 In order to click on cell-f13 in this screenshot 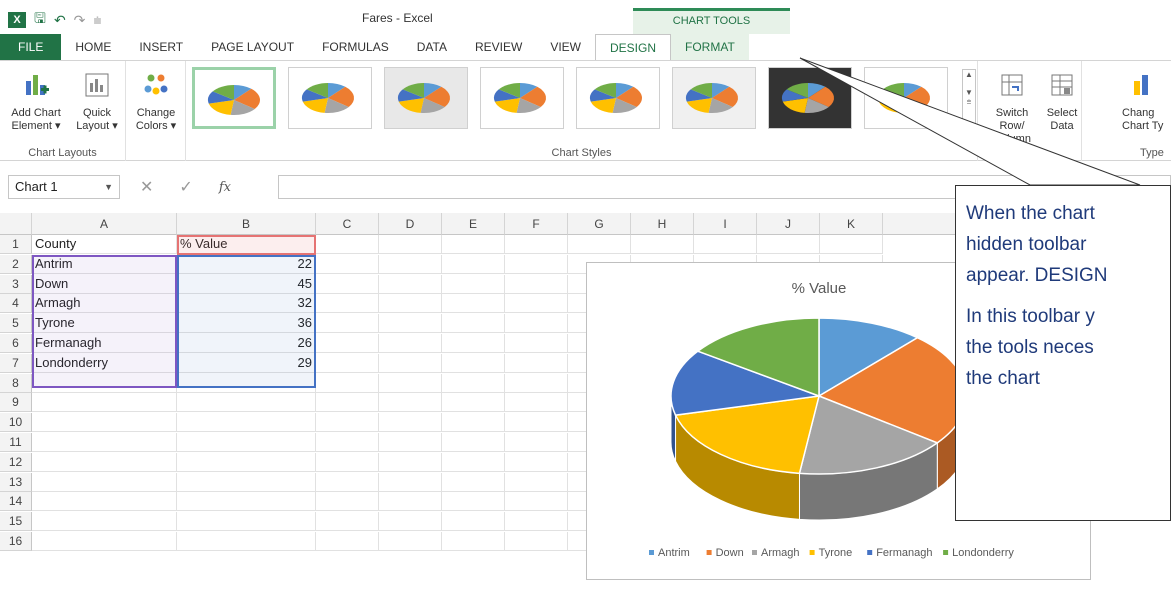, I will do `click(536, 482)`.